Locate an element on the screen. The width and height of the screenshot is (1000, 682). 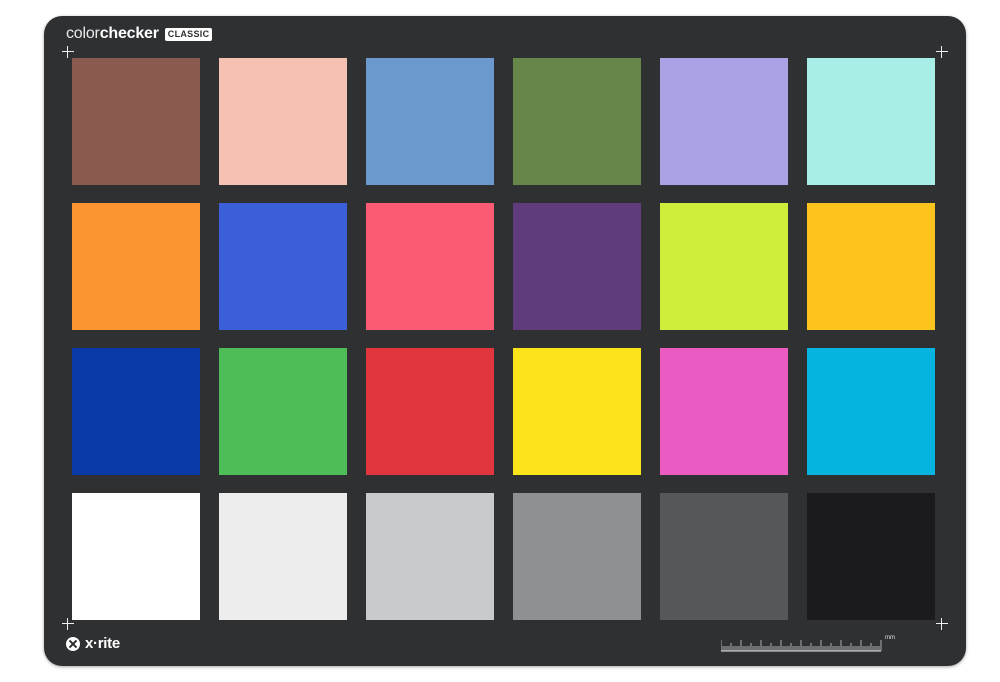
x-rite-logo: x·rite is located at coordinates (93, 643).